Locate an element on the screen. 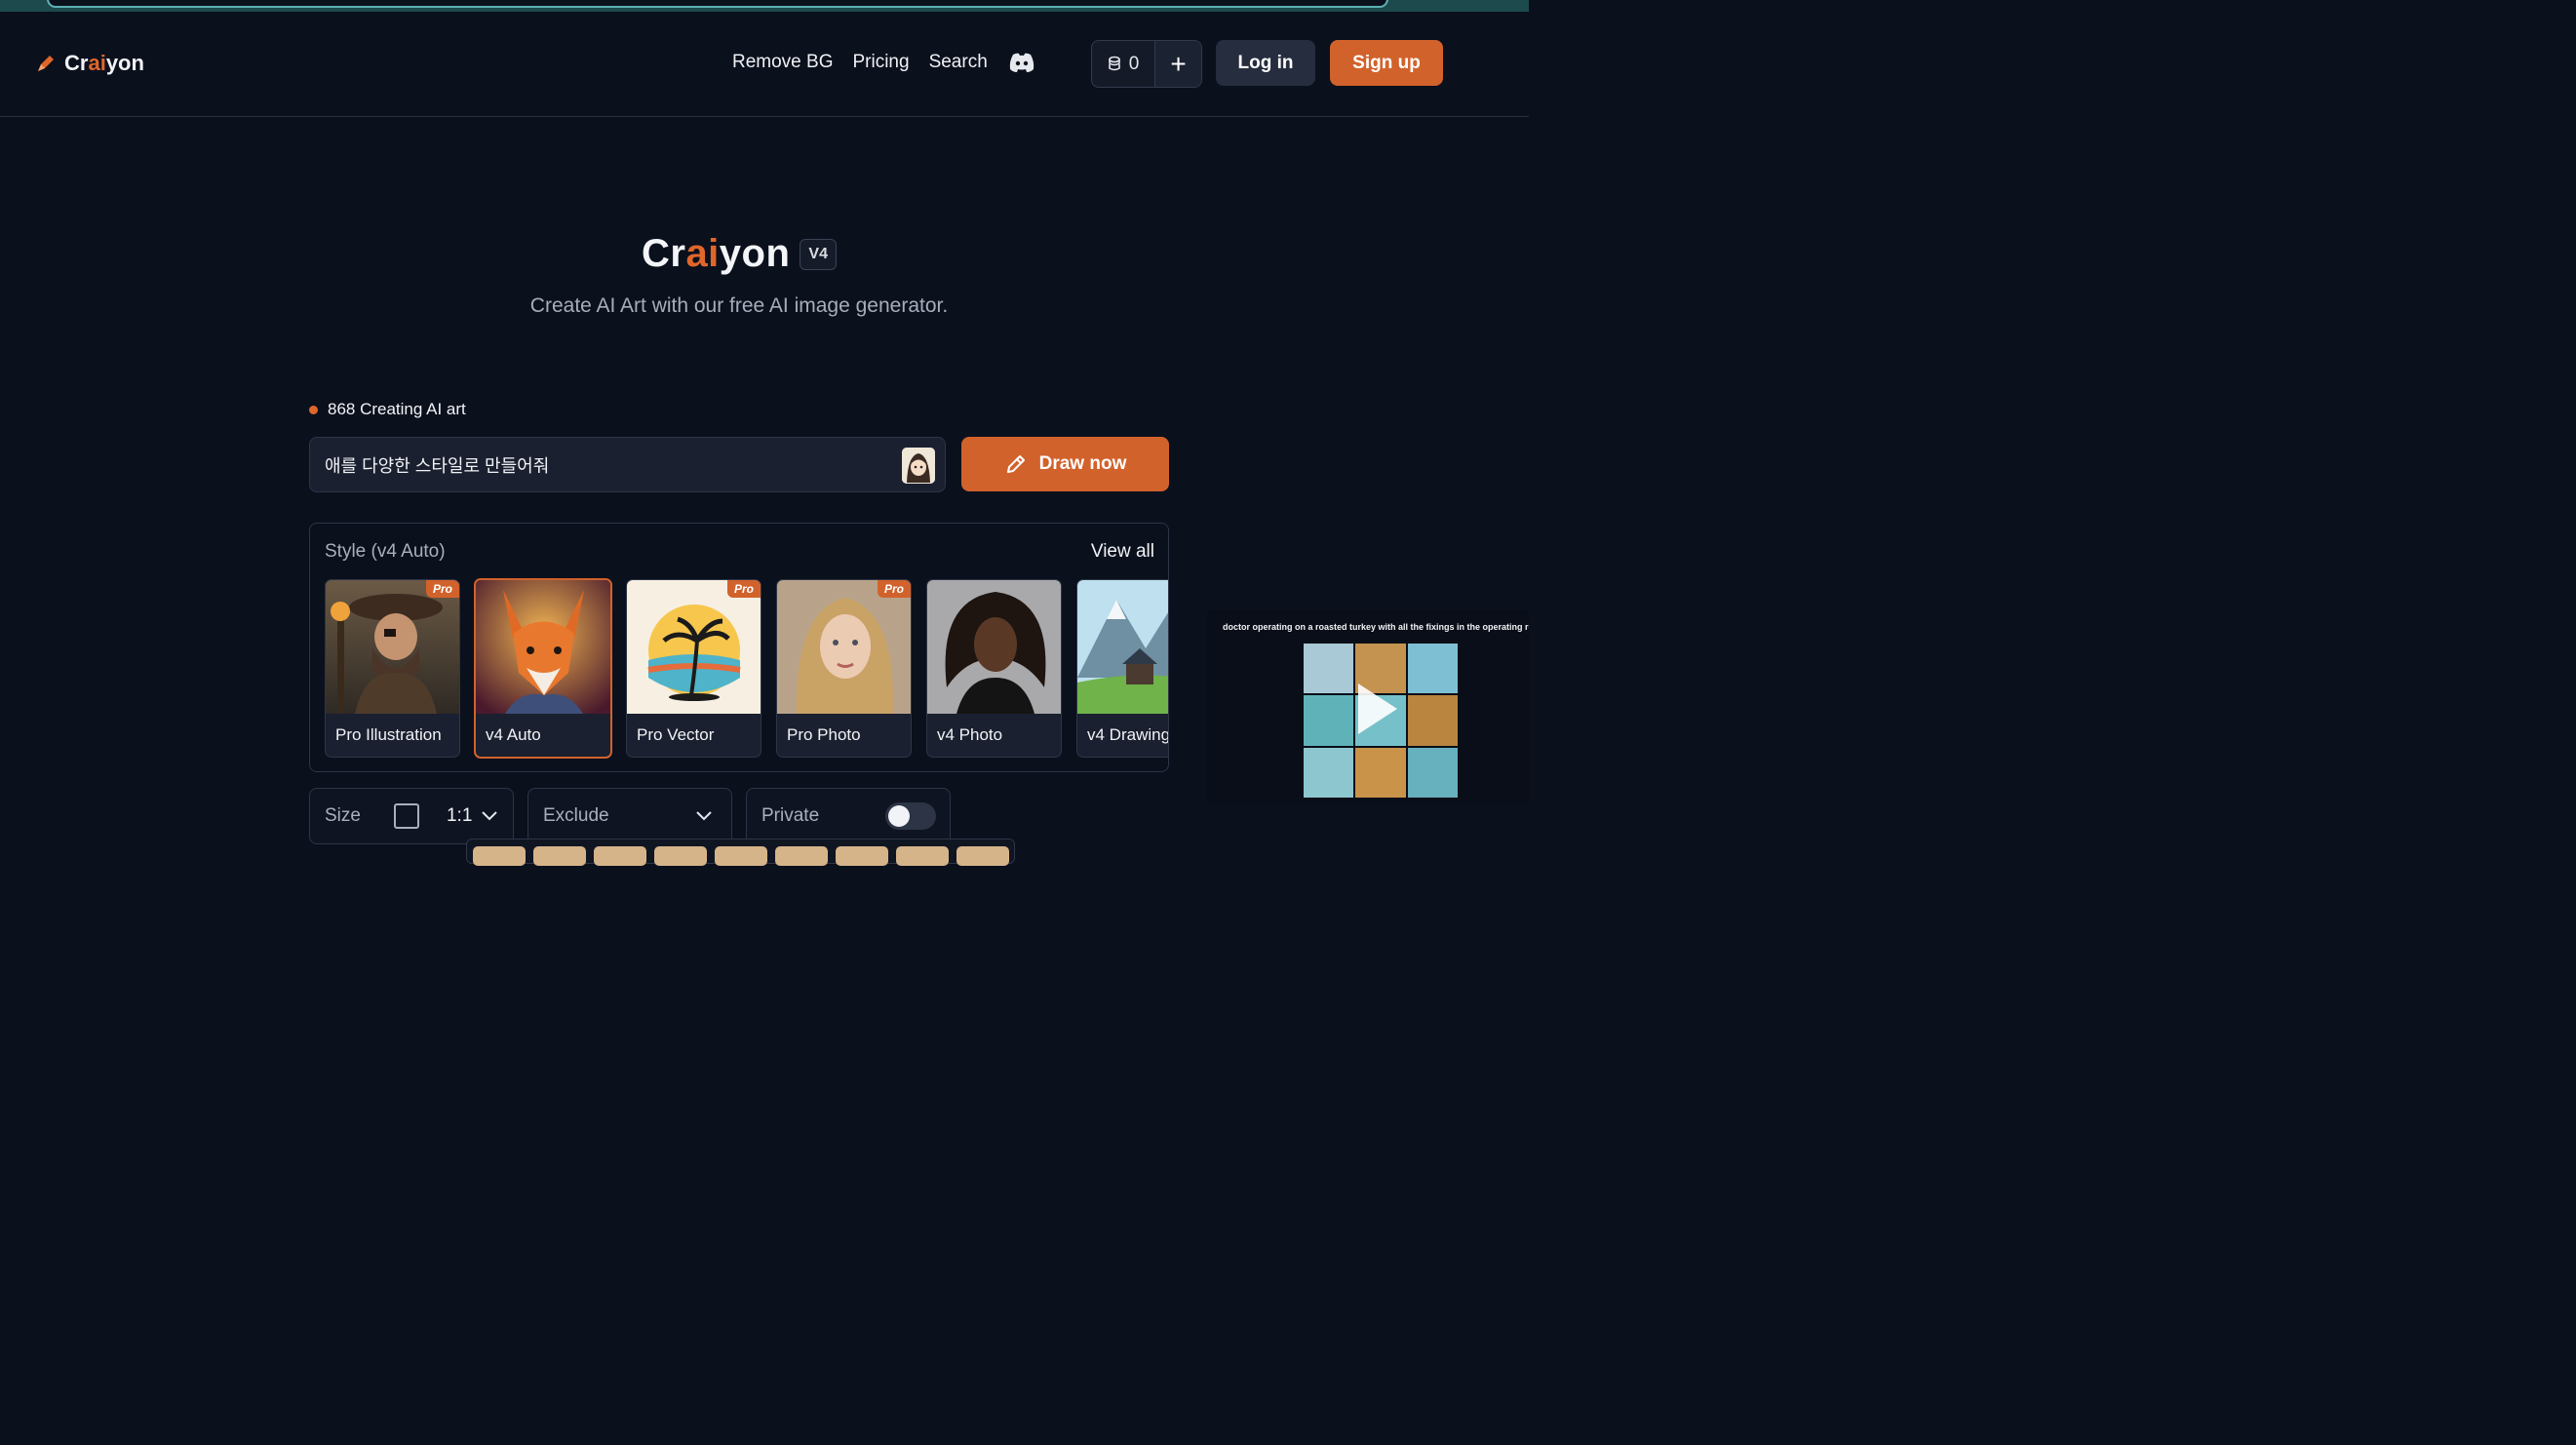 The width and height of the screenshot is (2576, 1445). plus-icon: + is located at coordinates (1178, 63).